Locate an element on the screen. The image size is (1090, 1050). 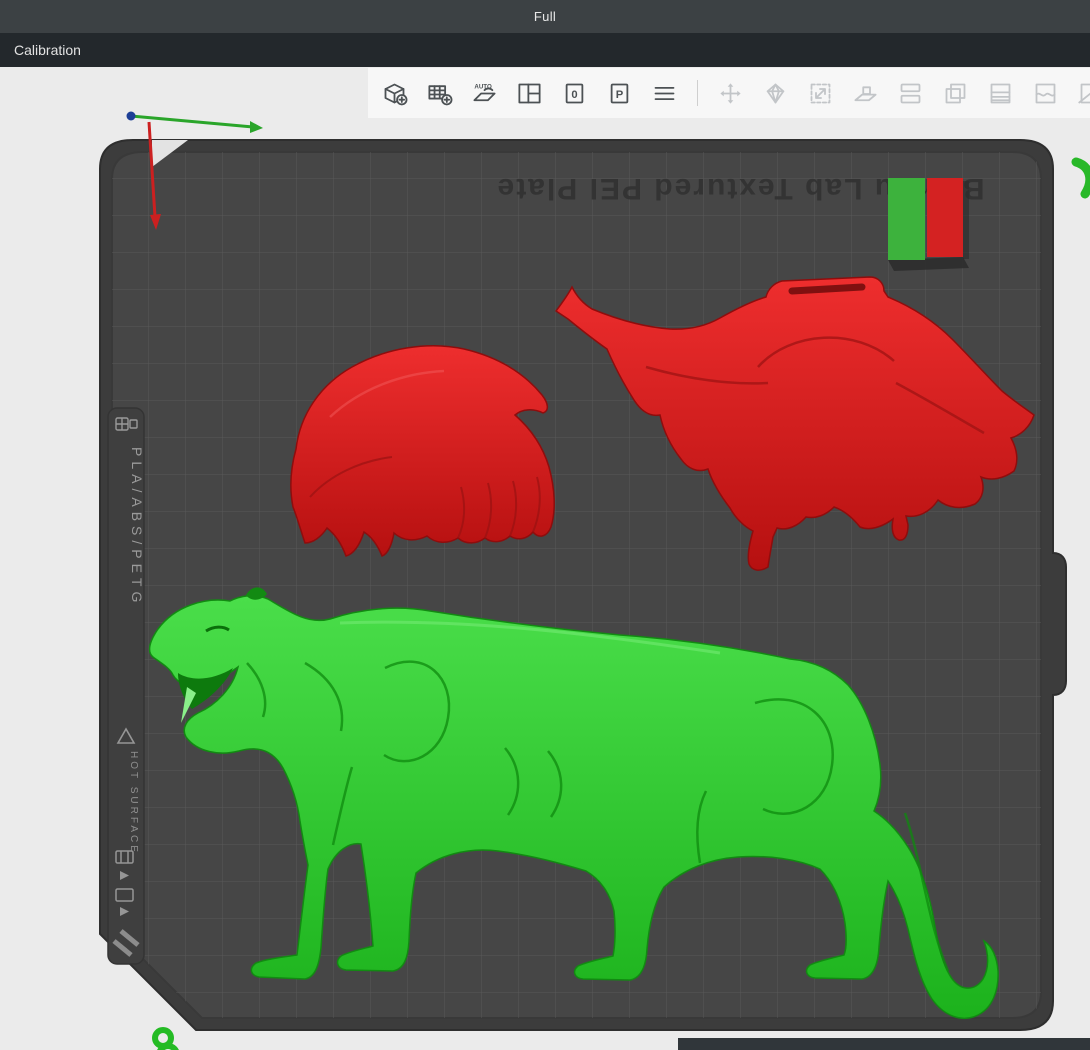
add-plate-icon is located at coordinates (439, 93).